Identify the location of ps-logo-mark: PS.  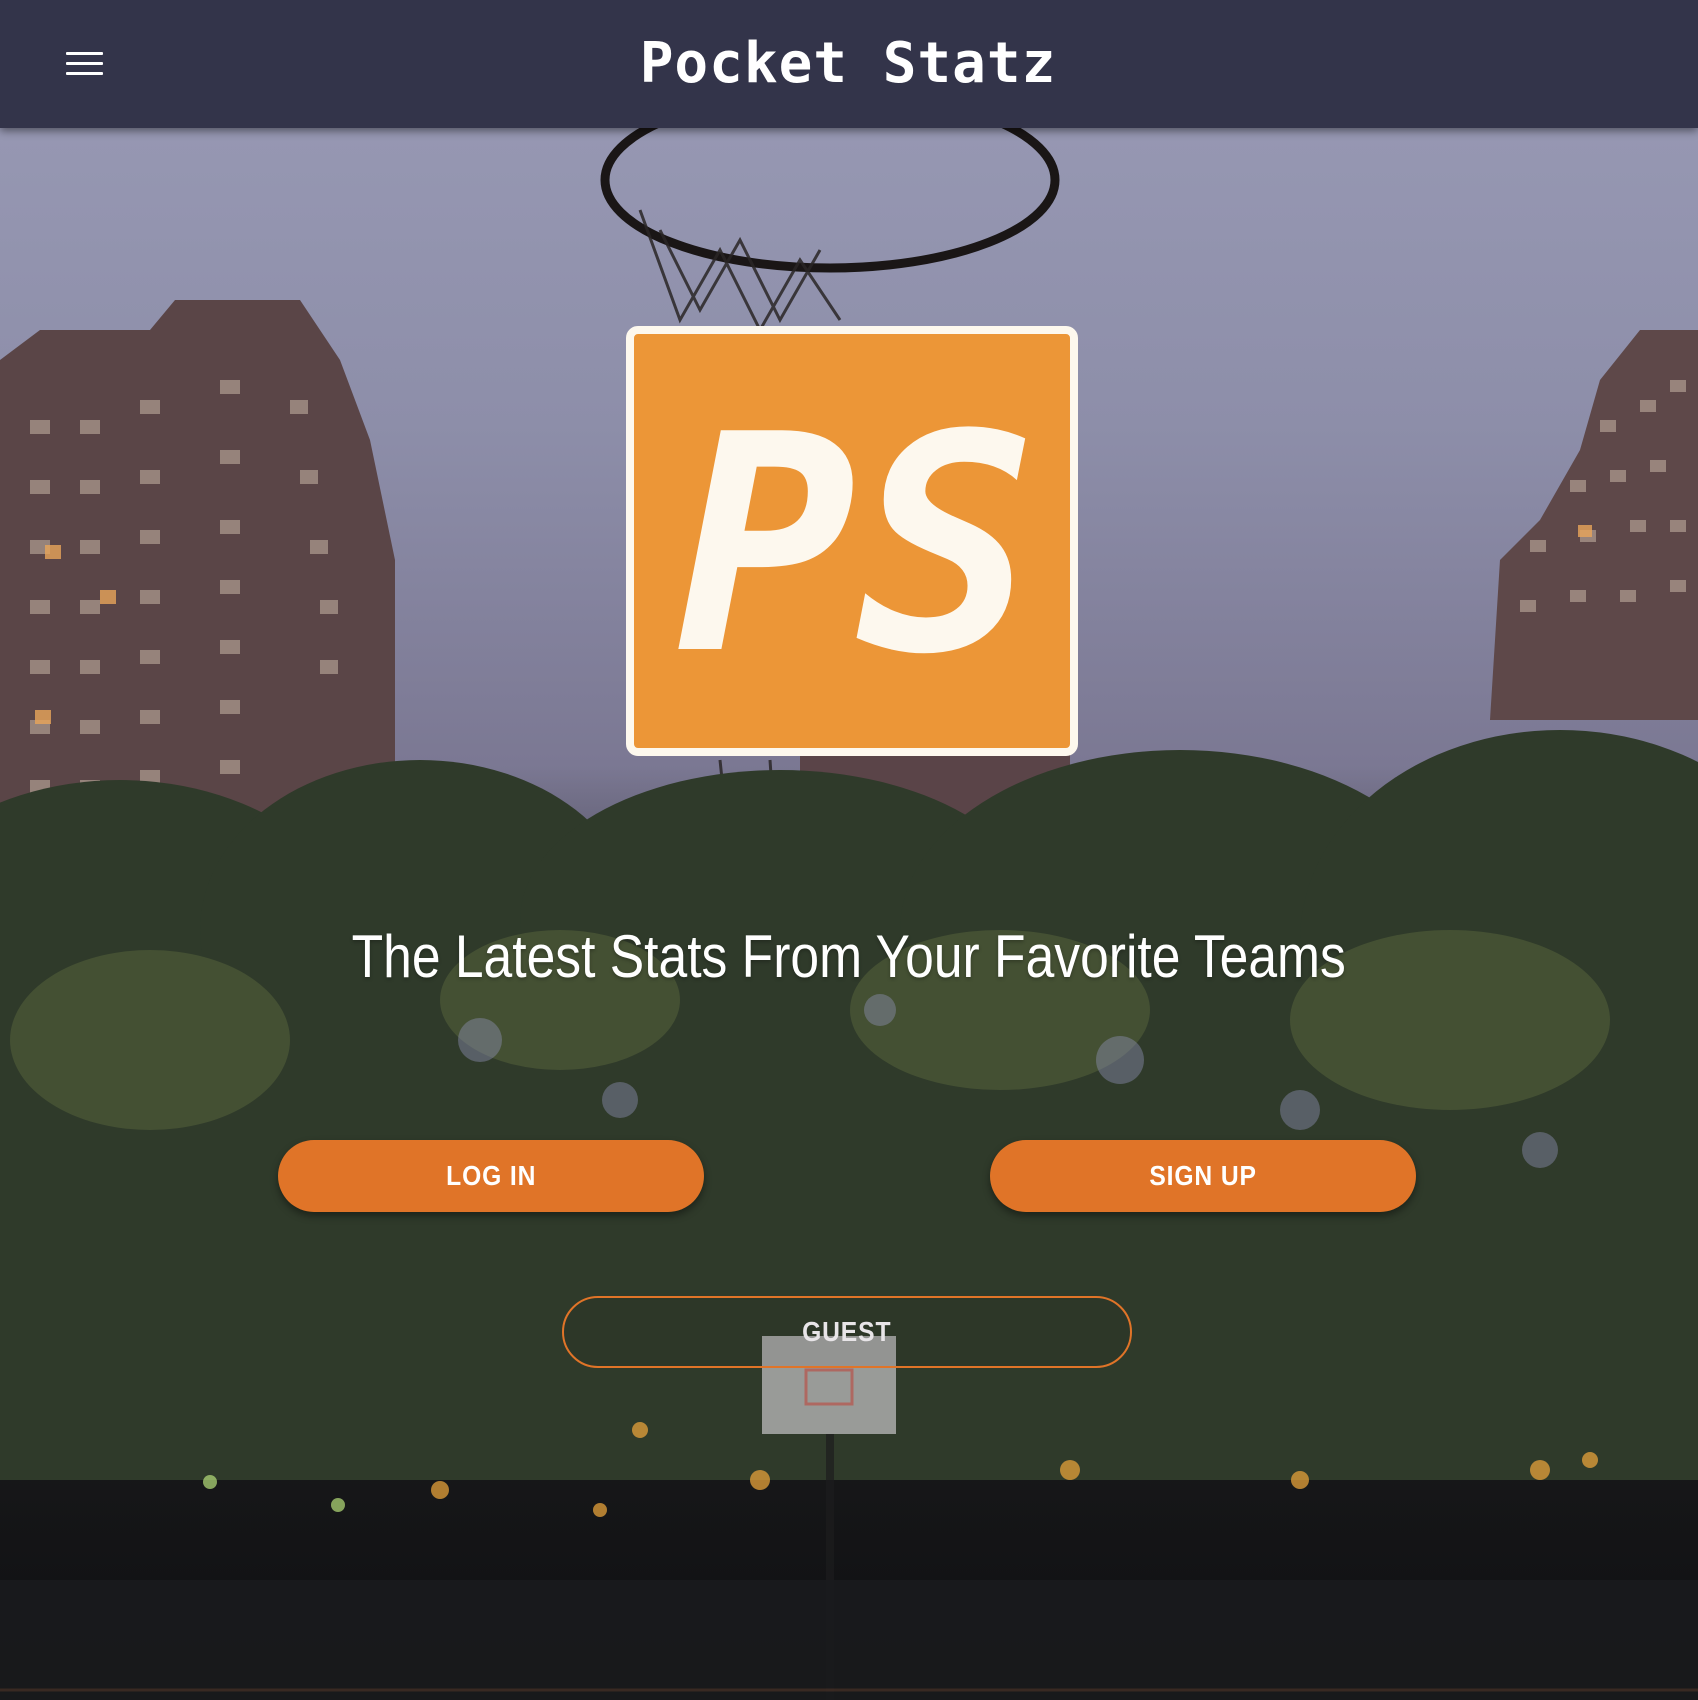
(856, 545).